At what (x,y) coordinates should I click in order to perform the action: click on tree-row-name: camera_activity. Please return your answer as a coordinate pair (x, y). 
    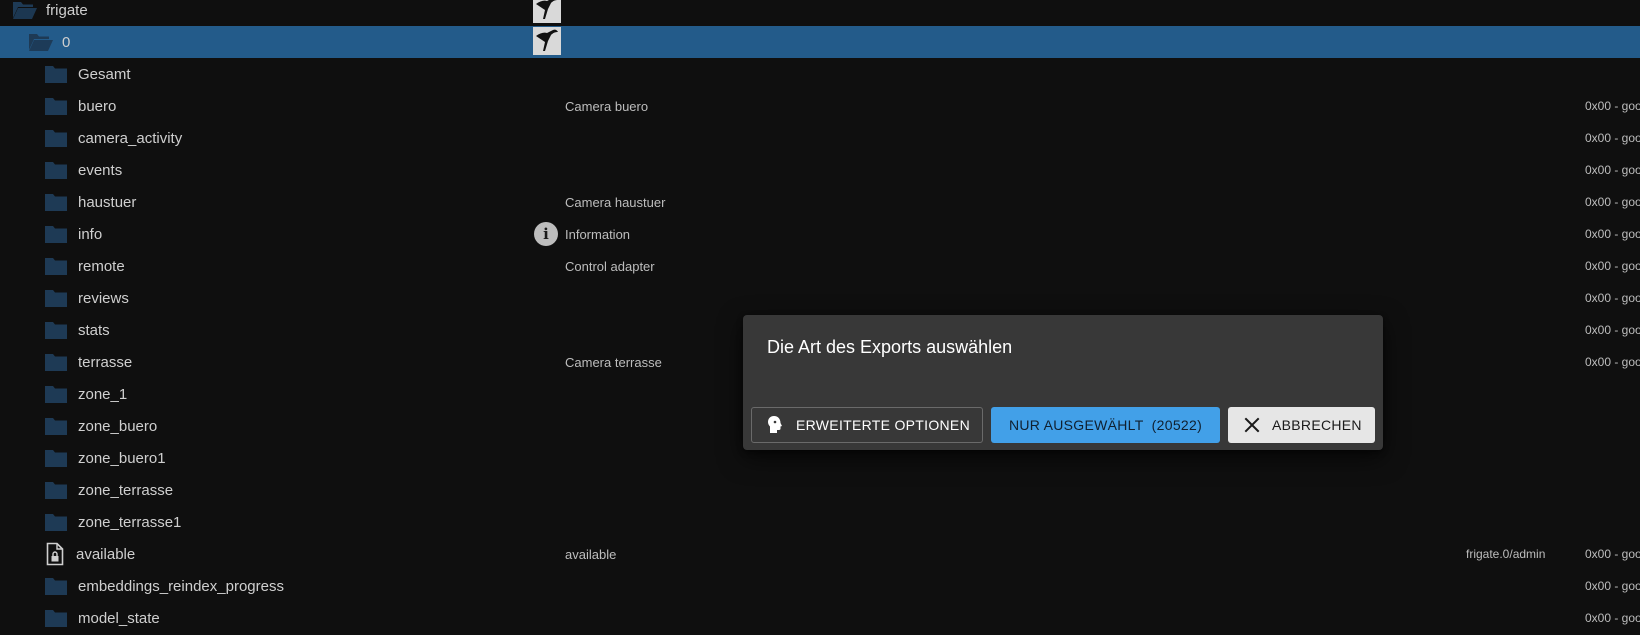
    Looking at the image, I should click on (130, 138).